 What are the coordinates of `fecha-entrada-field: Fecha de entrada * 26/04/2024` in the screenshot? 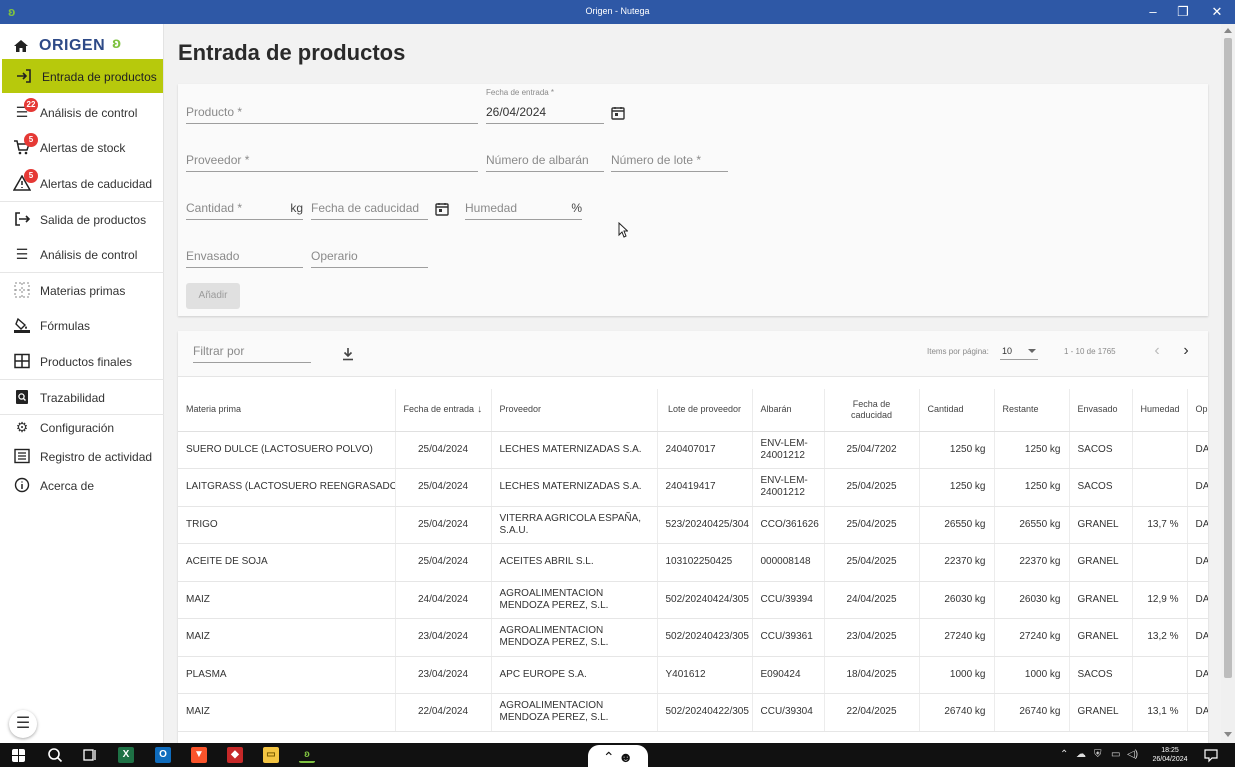 It's located at (545, 106).